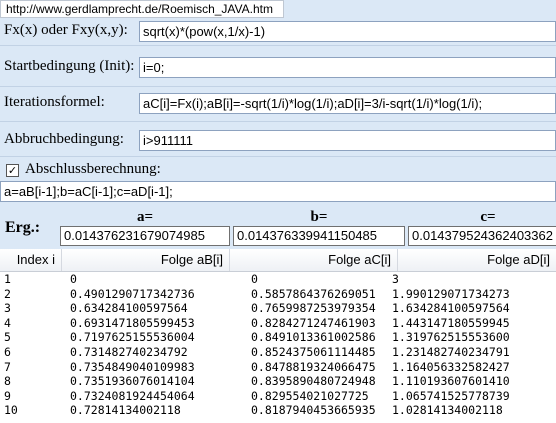 The height and width of the screenshot is (423, 556). Describe the element at coordinates (451, 351) in the screenshot. I see `cell-ad: 1.231482740234791` at that location.